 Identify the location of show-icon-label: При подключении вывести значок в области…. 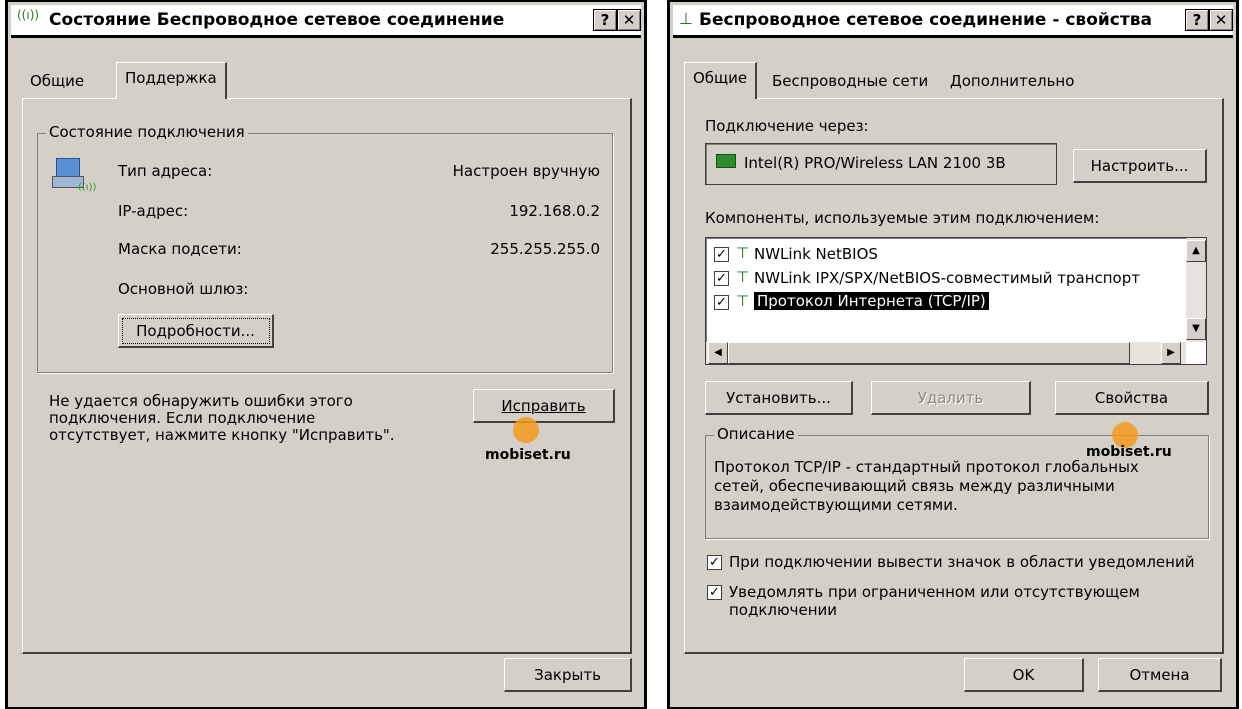
(962, 562).